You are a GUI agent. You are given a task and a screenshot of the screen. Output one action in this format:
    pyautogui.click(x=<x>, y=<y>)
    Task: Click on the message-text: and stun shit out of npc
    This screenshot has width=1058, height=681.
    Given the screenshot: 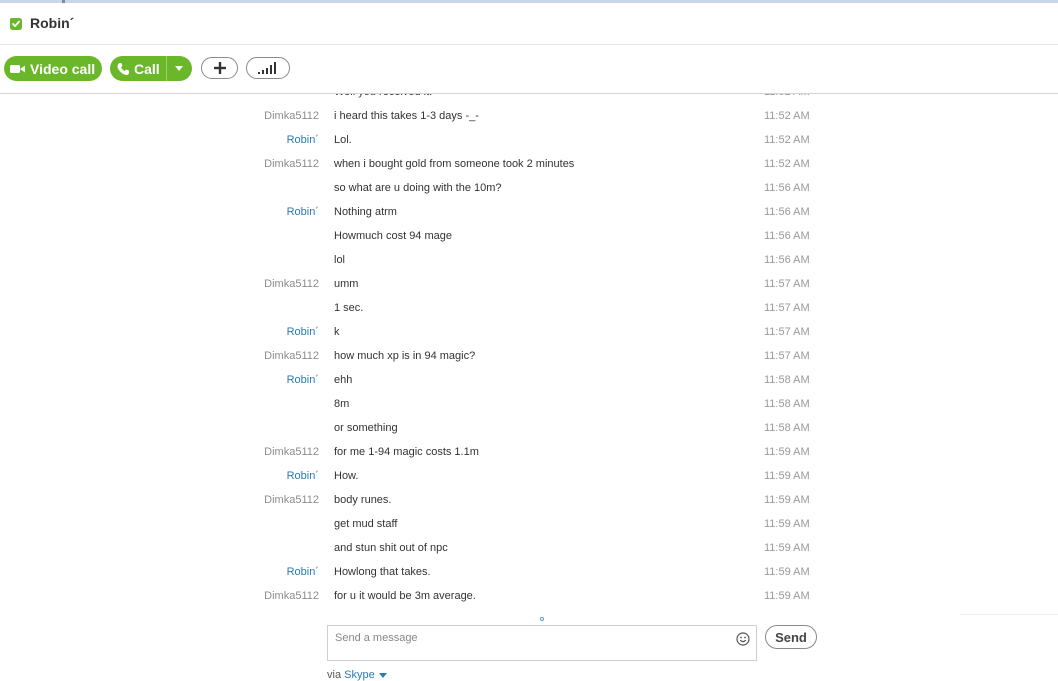 What is the action you would take?
    pyautogui.click(x=391, y=548)
    